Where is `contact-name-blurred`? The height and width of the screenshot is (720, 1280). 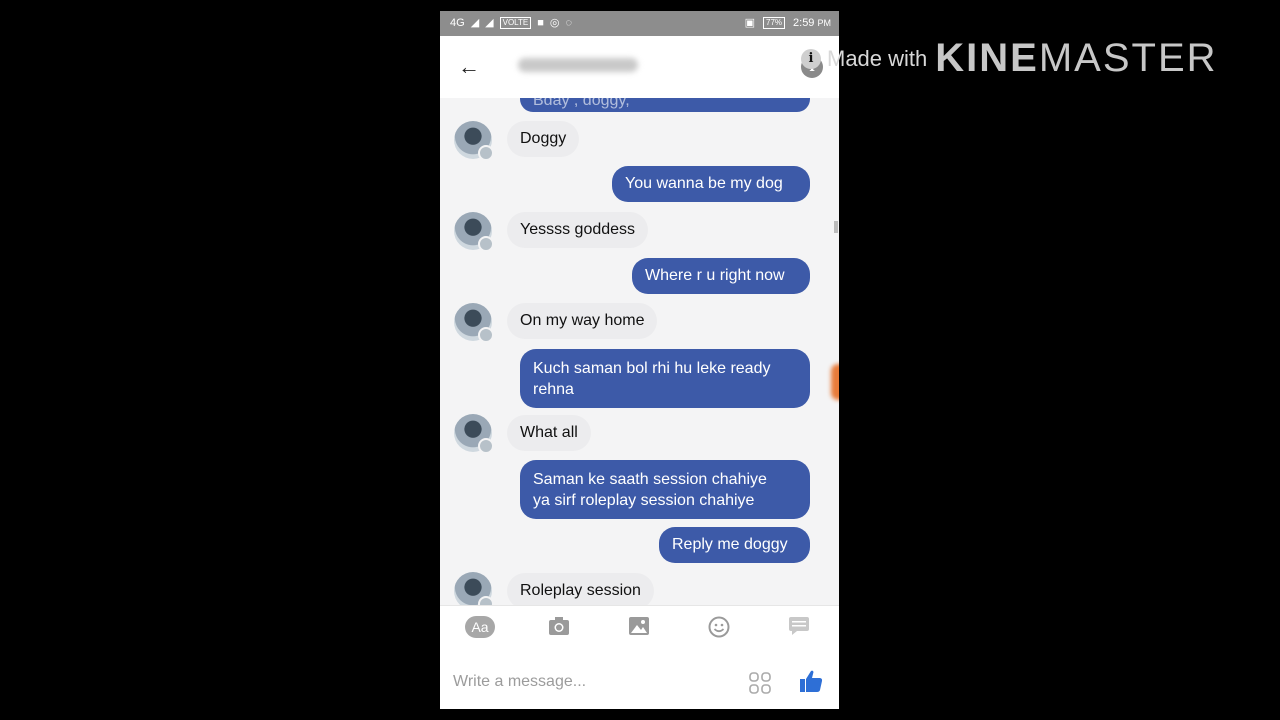 contact-name-blurred is located at coordinates (578, 65).